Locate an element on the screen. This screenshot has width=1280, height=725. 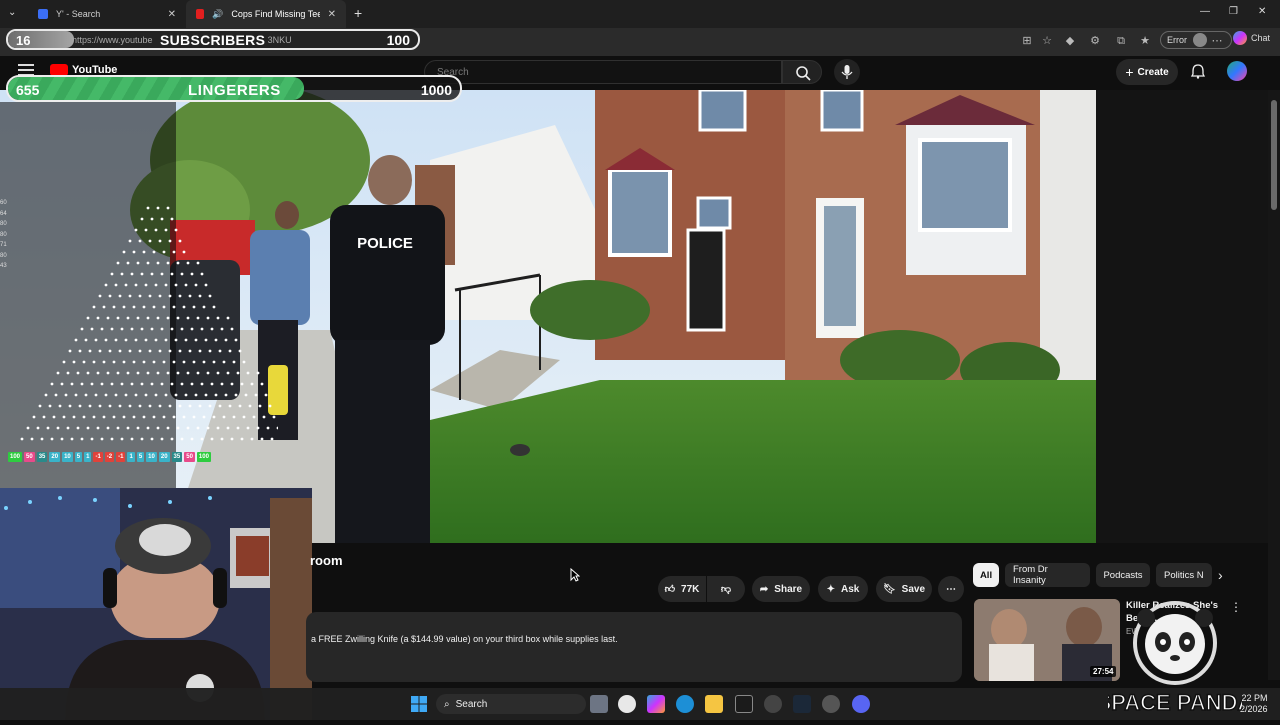
page-scrollbar is located at coordinates (1274, 385).